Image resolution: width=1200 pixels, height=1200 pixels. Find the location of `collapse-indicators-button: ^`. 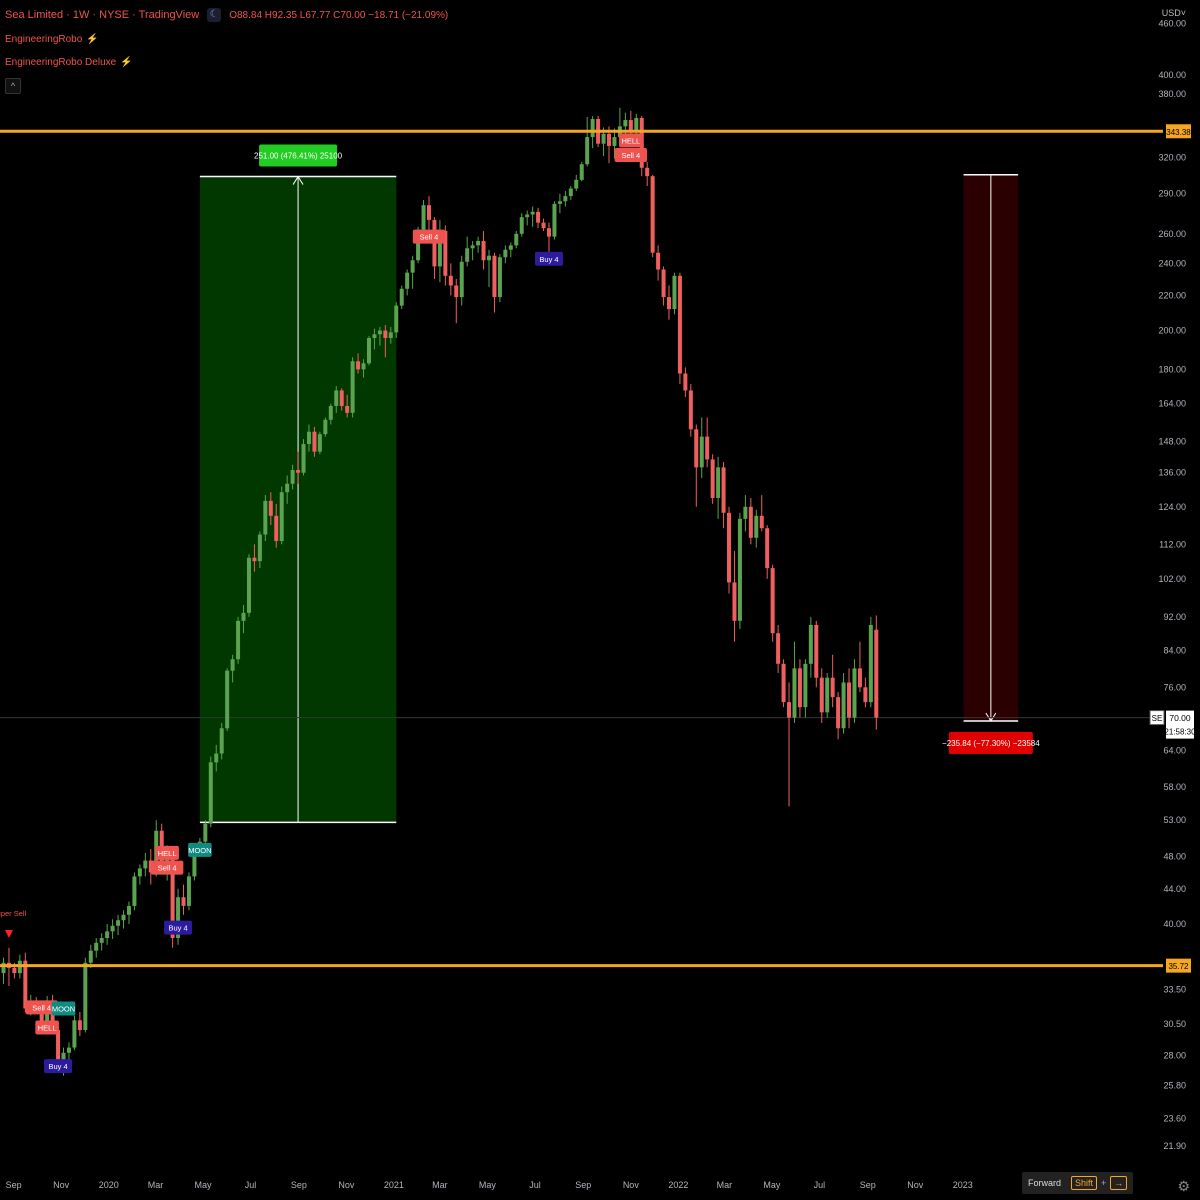

collapse-indicators-button: ^ is located at coordinates (13, 86).